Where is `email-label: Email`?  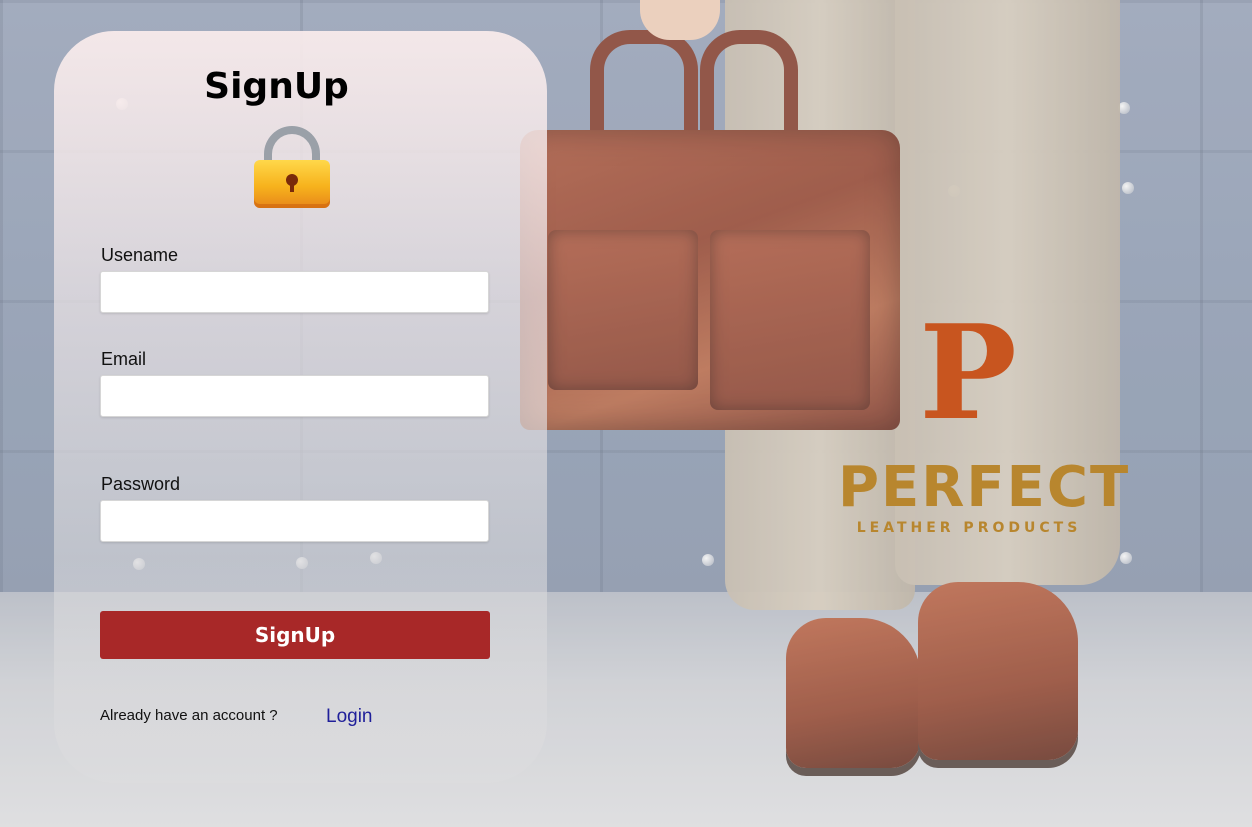 email-label: Email is located at coordinates (124, 359).